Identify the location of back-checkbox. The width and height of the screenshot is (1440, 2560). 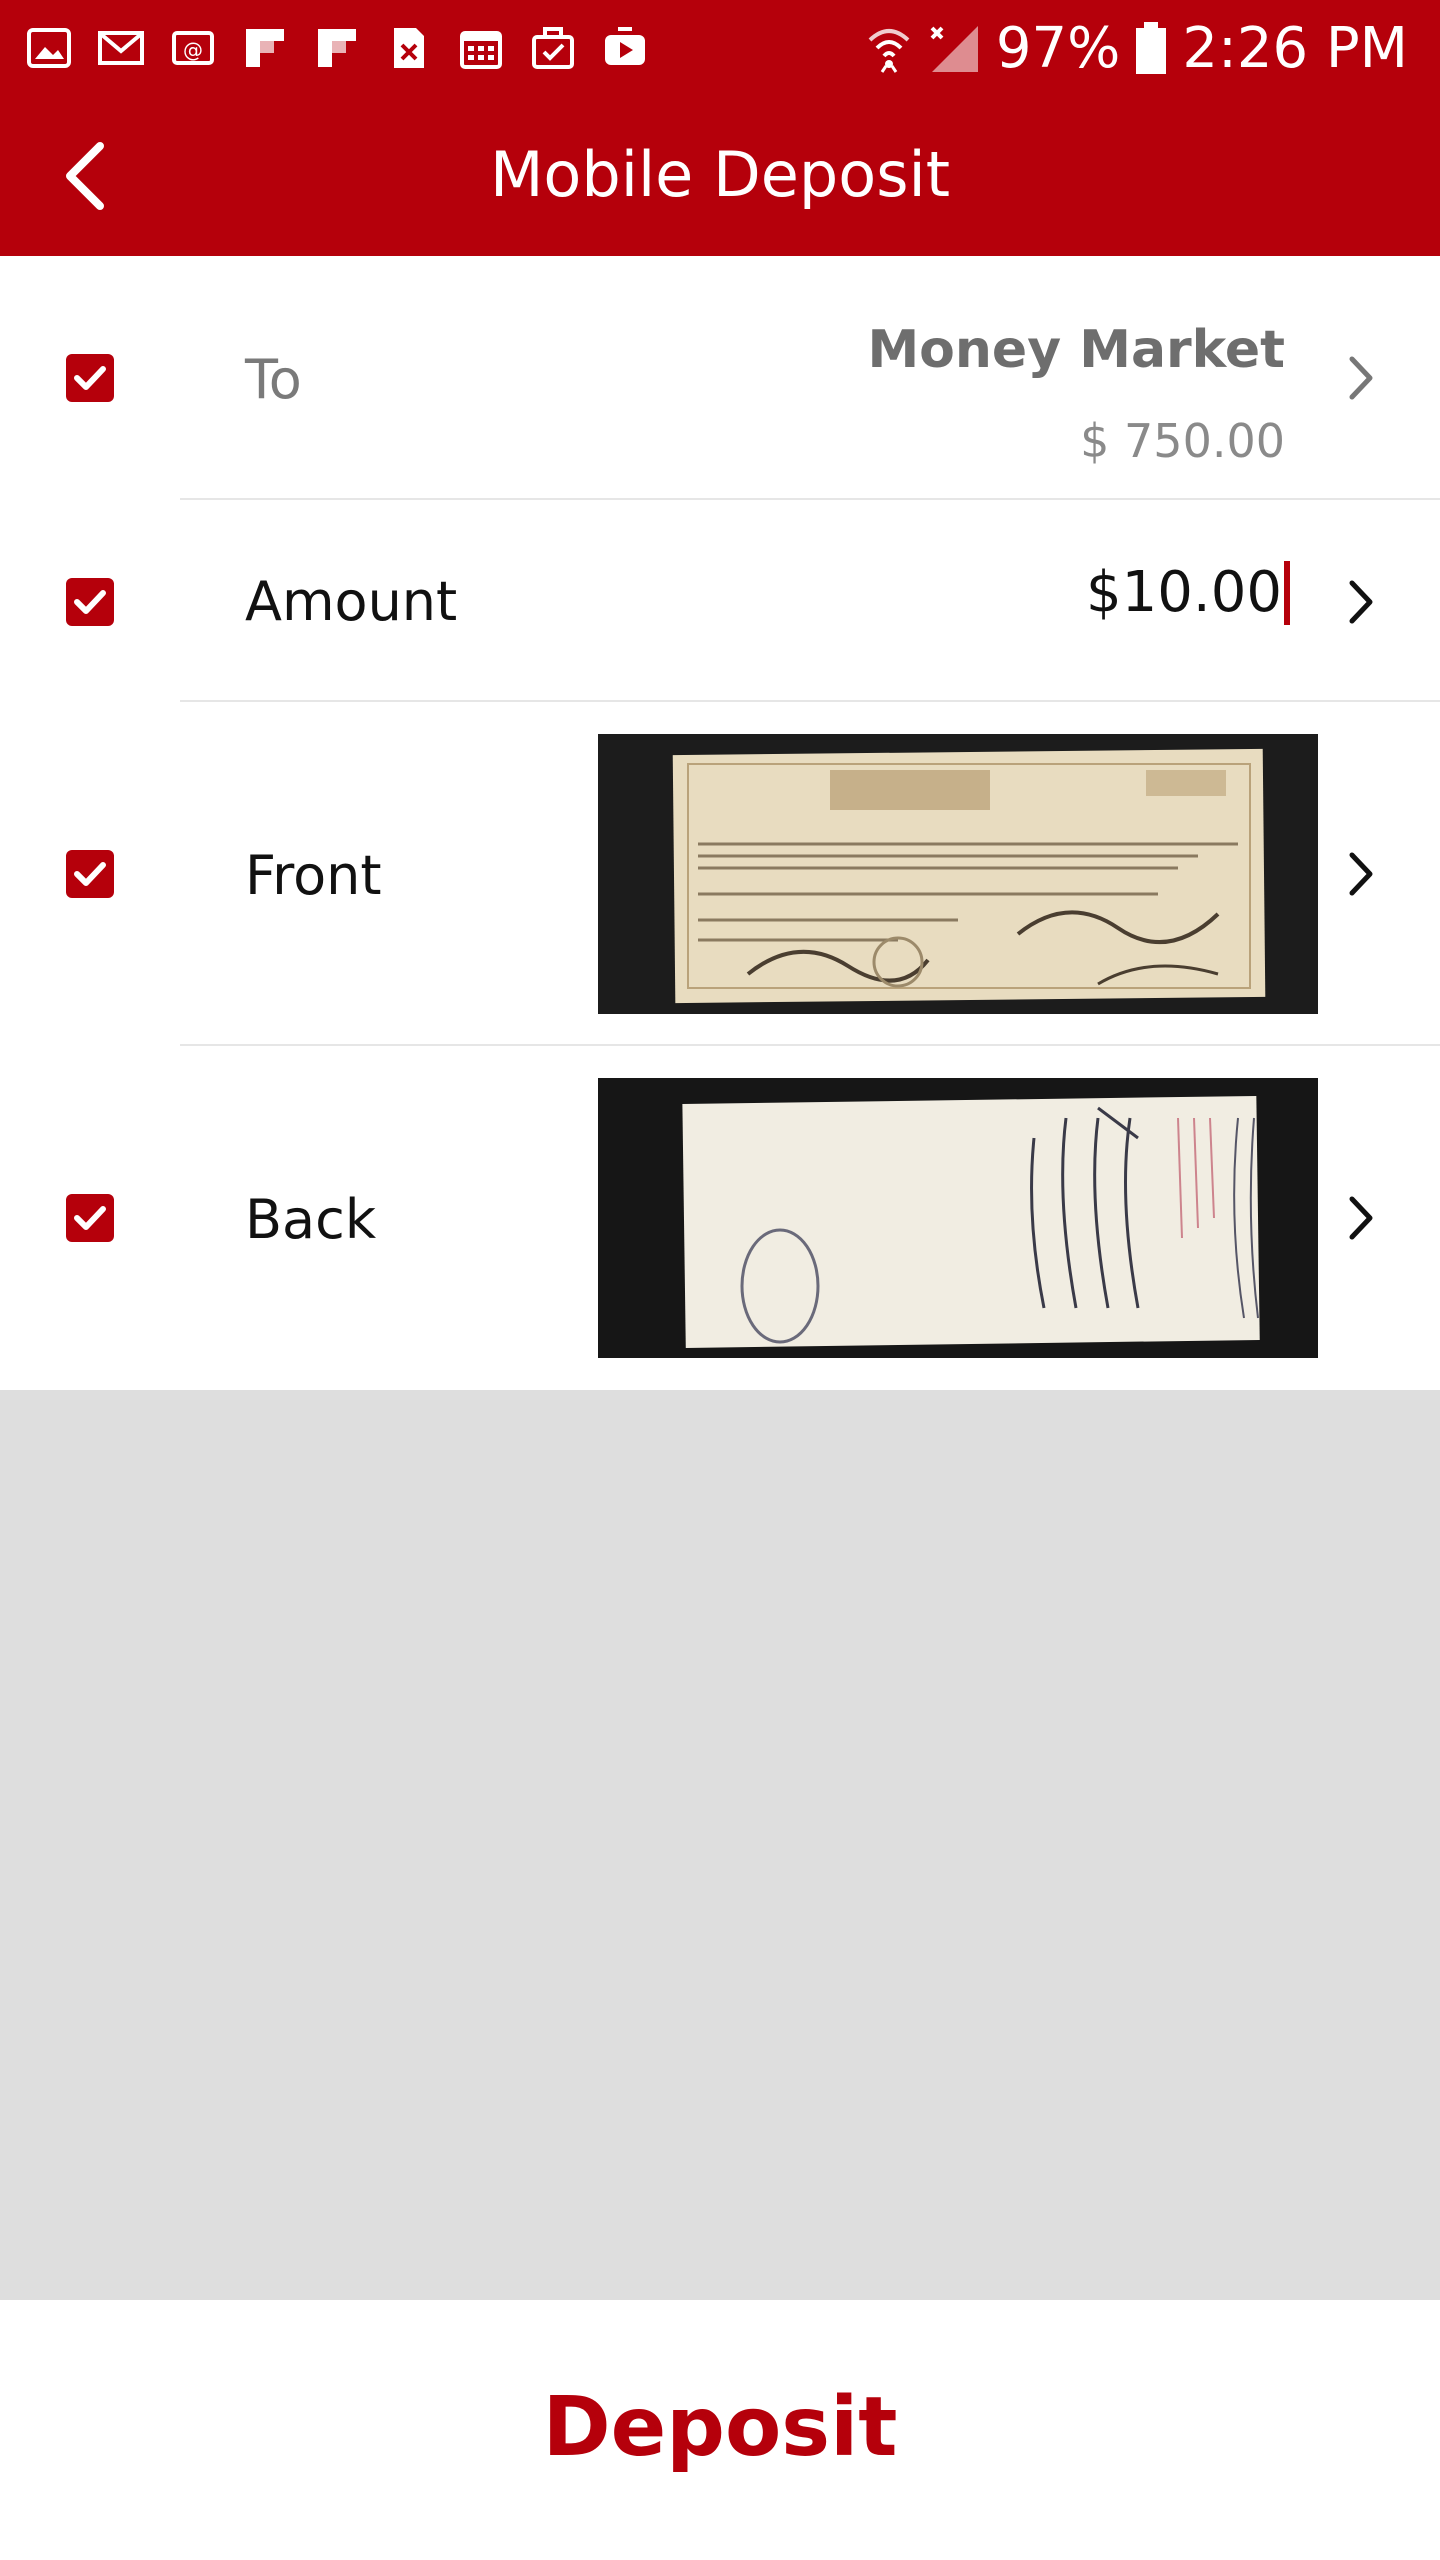
(90, 1218).